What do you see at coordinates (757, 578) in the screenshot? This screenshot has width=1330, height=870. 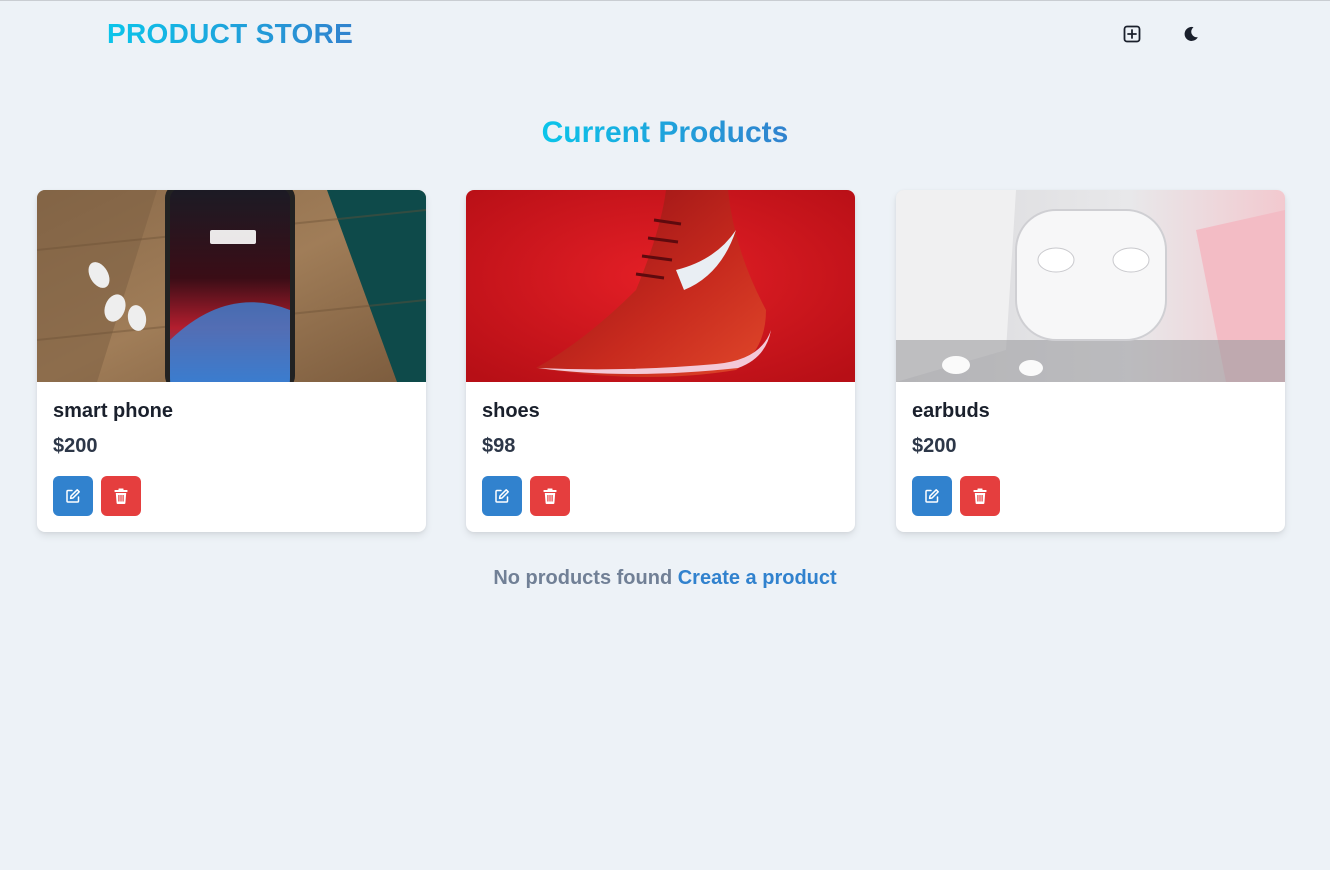 I see `create-product-link: Create a product` at bounding box center [757, 578].